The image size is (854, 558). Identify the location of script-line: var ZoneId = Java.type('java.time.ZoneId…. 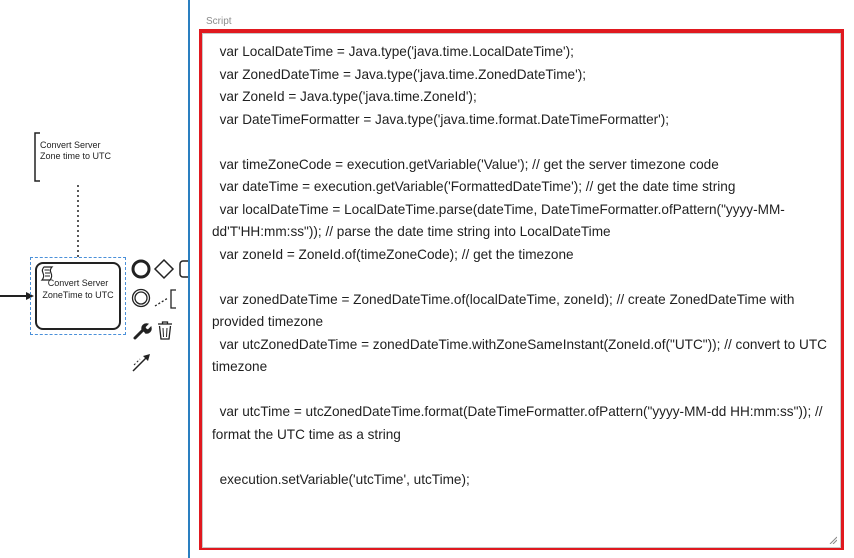
(344, 96).